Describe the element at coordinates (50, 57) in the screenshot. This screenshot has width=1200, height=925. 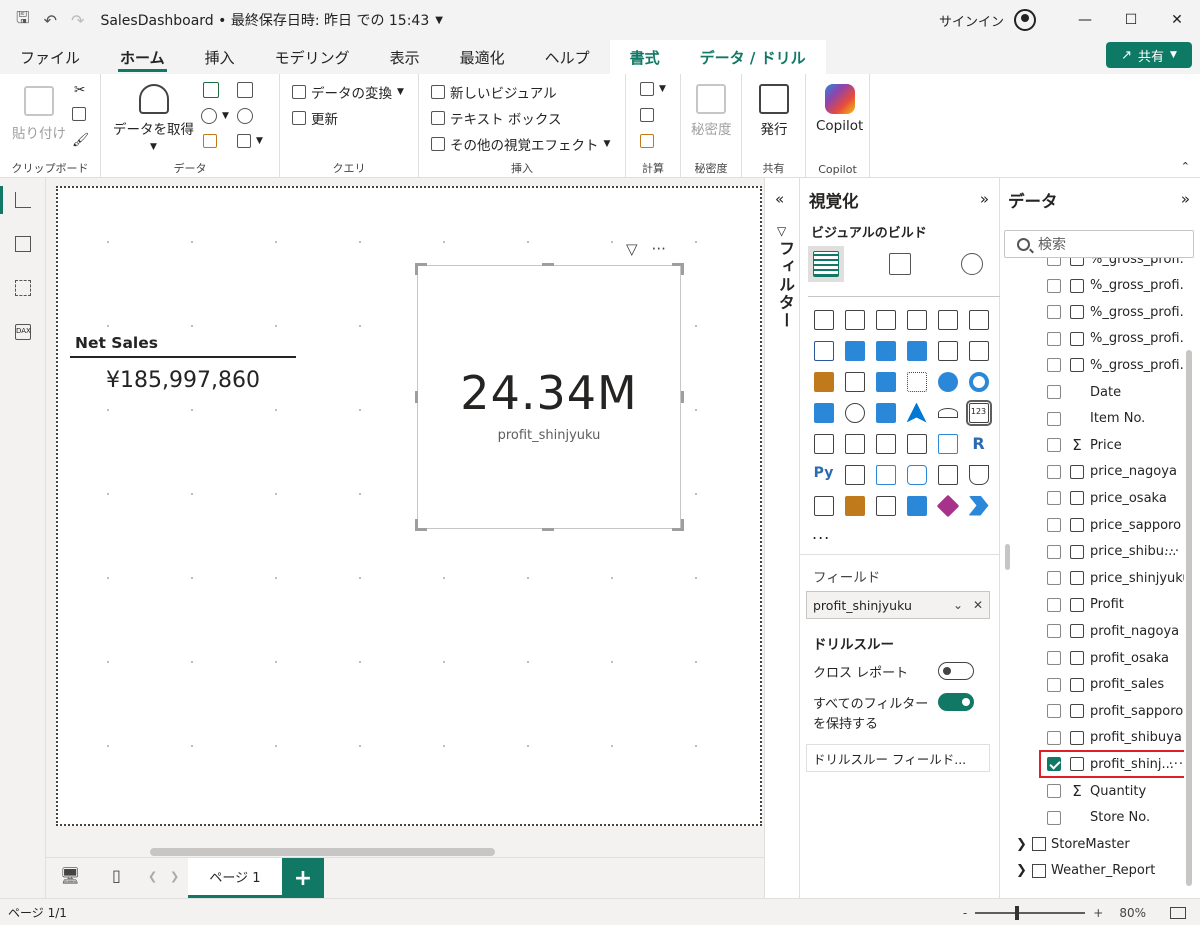
I see `tab-file: ファイル` at that location.